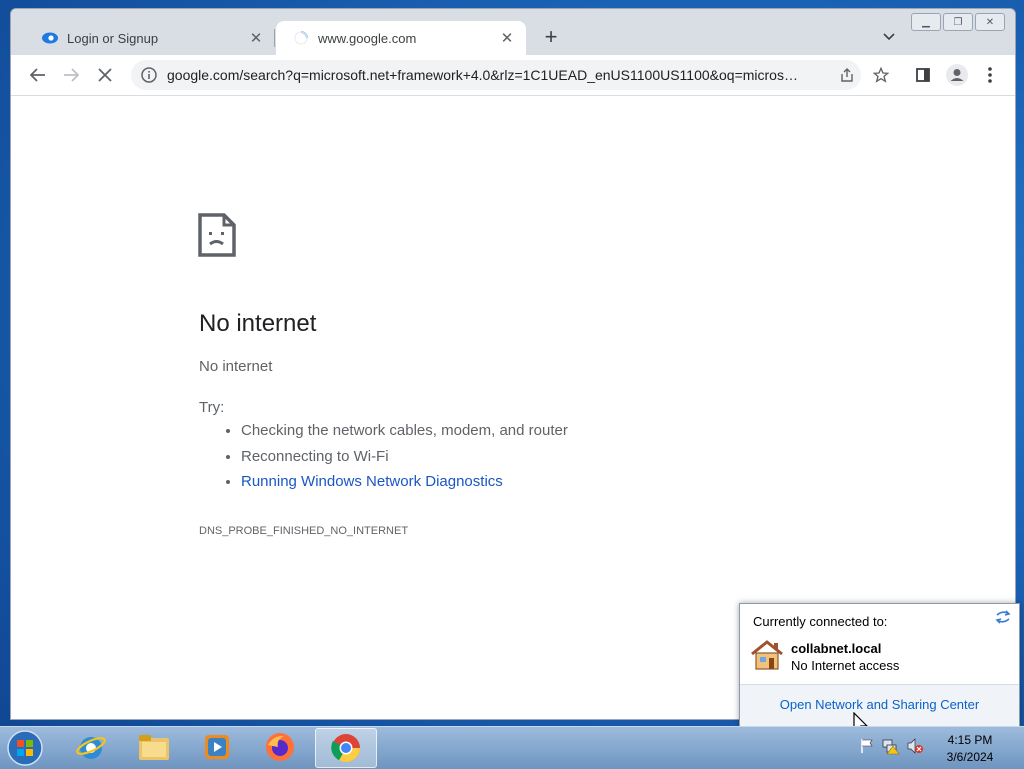  I want to click on network-warning-icon, so click(891, 746).